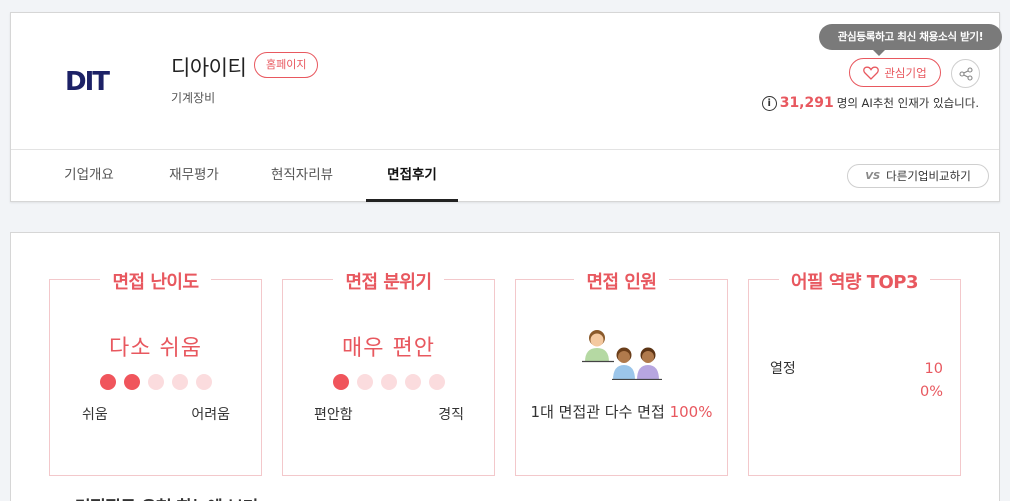  I want to click on interviewers-value: 1대 면접관 다수 면접, so click(597, 412).